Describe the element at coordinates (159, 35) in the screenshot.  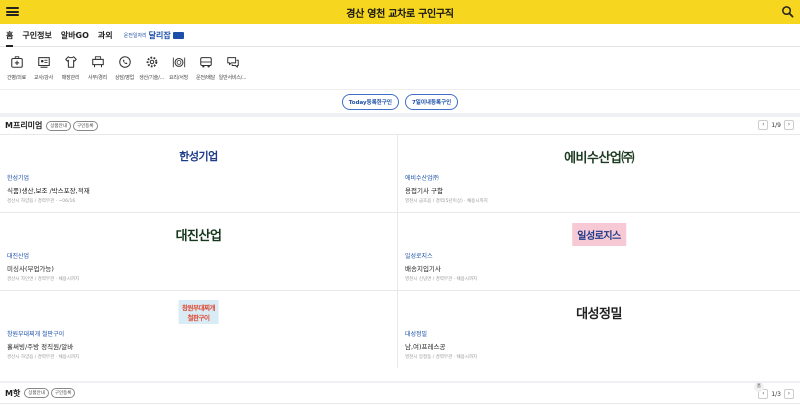
I see `promo-big-text: 달리잡` at that location.